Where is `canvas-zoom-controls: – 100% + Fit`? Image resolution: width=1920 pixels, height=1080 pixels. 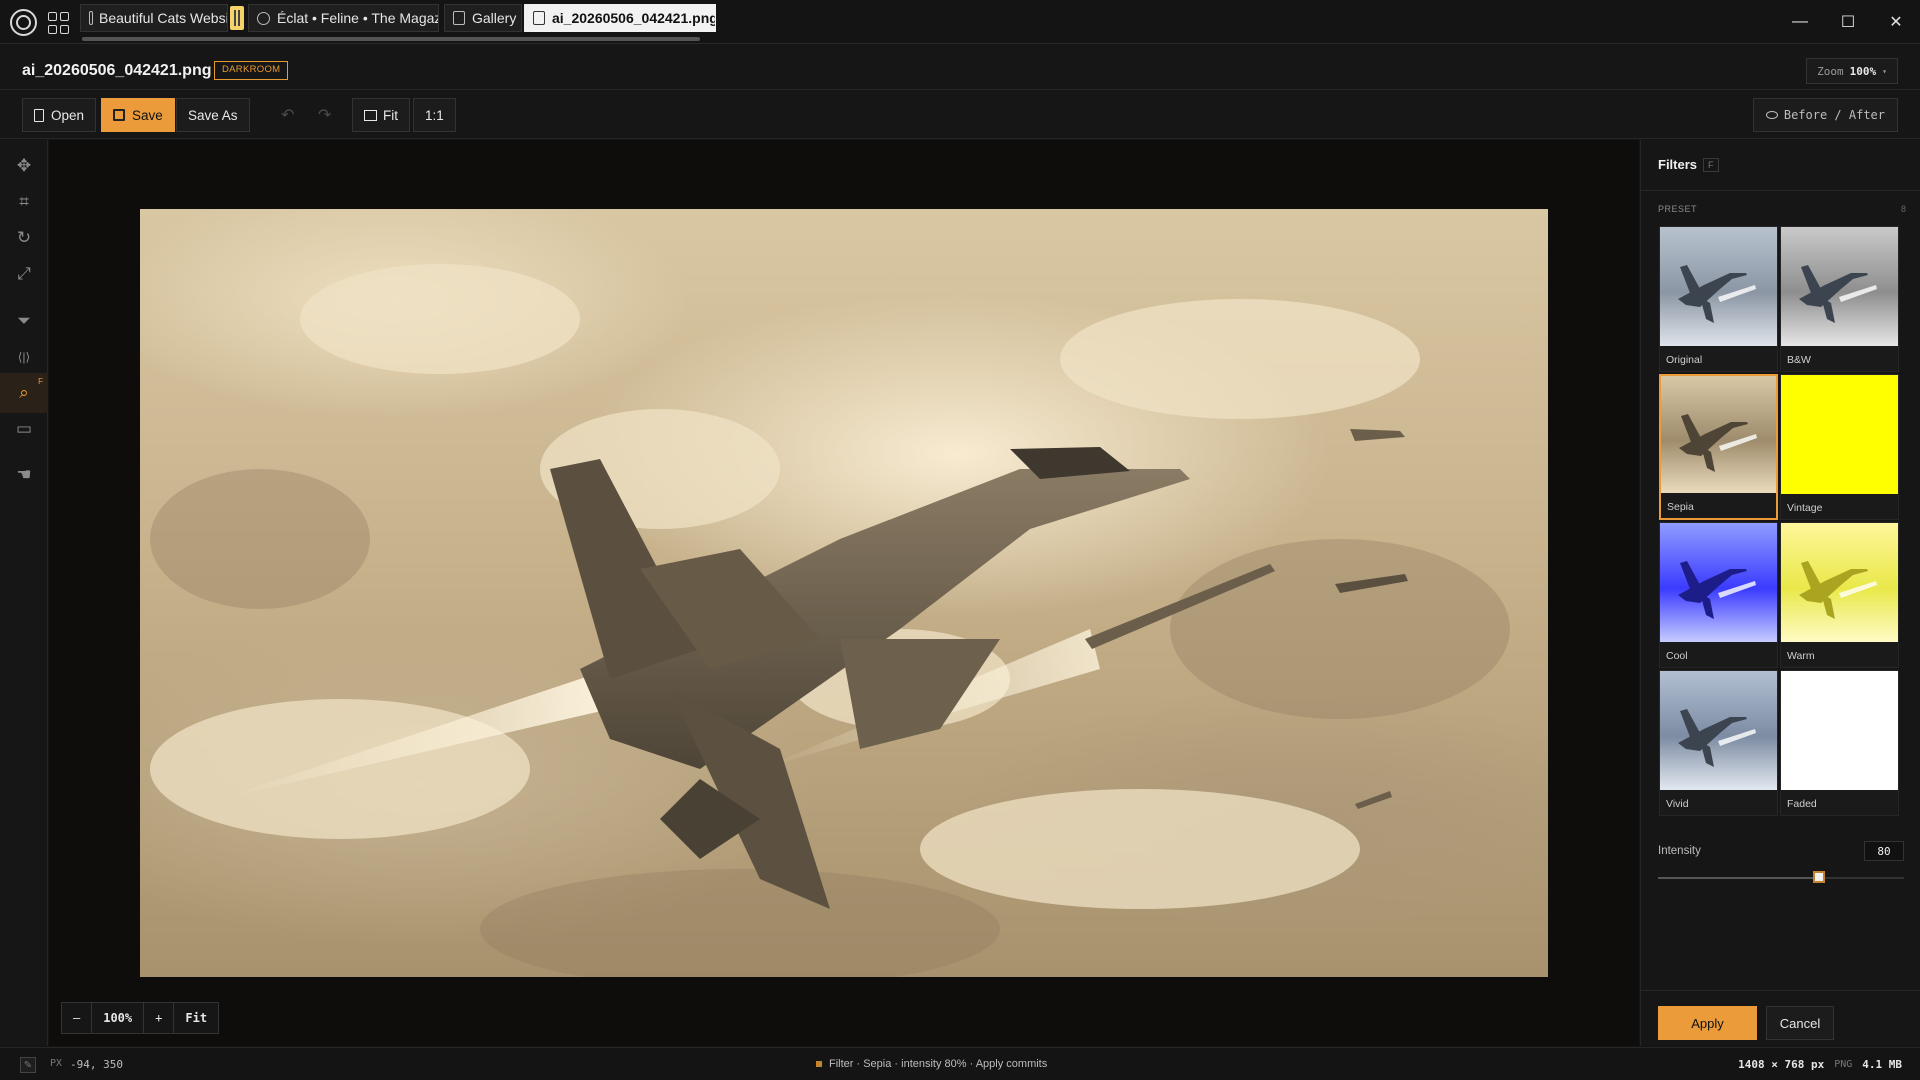 canvas-zoom-controls: – 100% + Fit is located at coordinates (140, 1018).